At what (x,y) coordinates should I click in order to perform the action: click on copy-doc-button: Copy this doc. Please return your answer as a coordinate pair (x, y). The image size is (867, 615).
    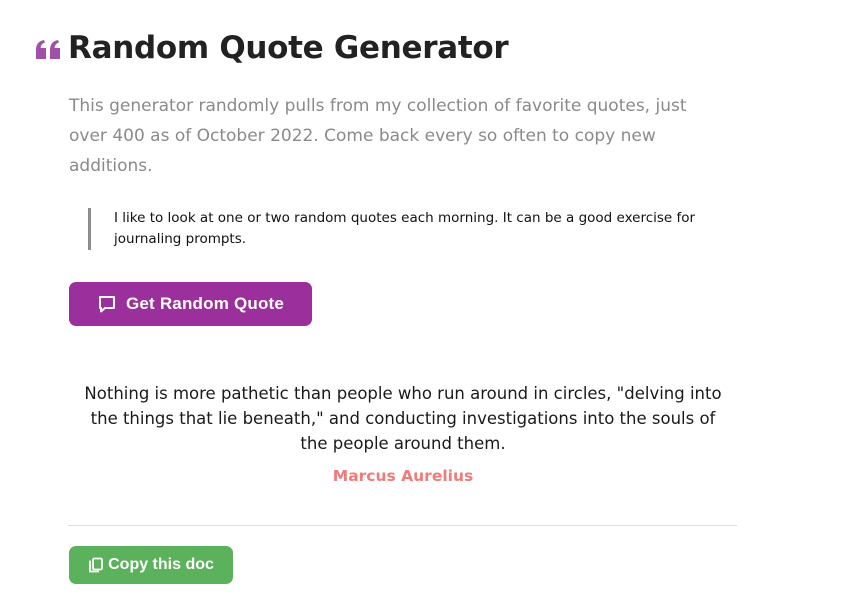
    Looking at the image, I should click on (151, 565).